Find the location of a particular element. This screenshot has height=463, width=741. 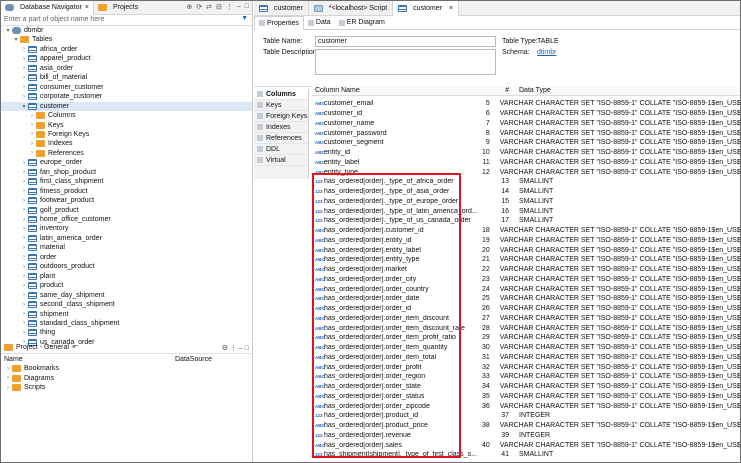

tree-item: › fan_shop_product is located at coordinates (126, 172).